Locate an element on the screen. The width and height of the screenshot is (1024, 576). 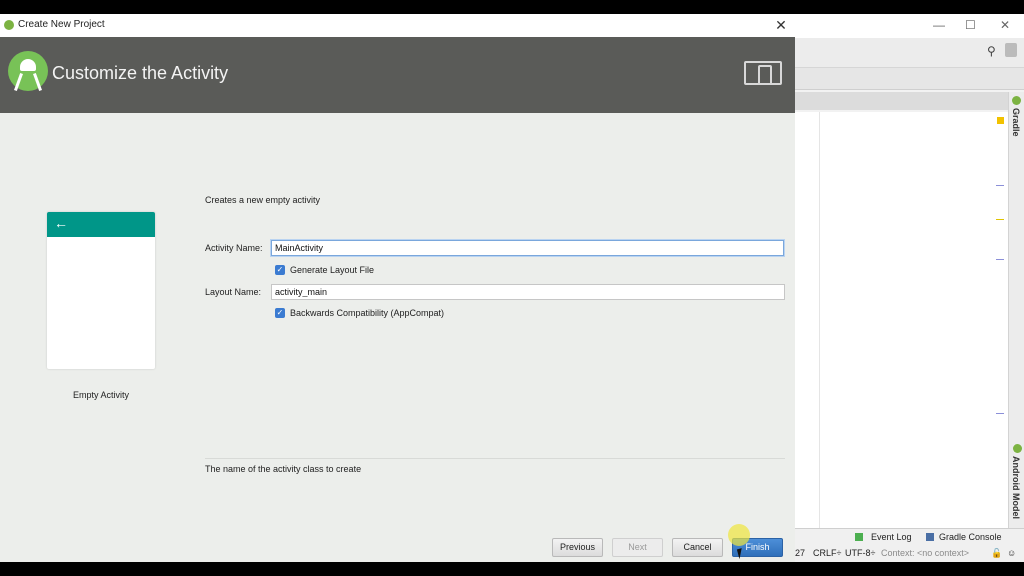
maximize-button: ☐ is located at coordinates (970, 25).